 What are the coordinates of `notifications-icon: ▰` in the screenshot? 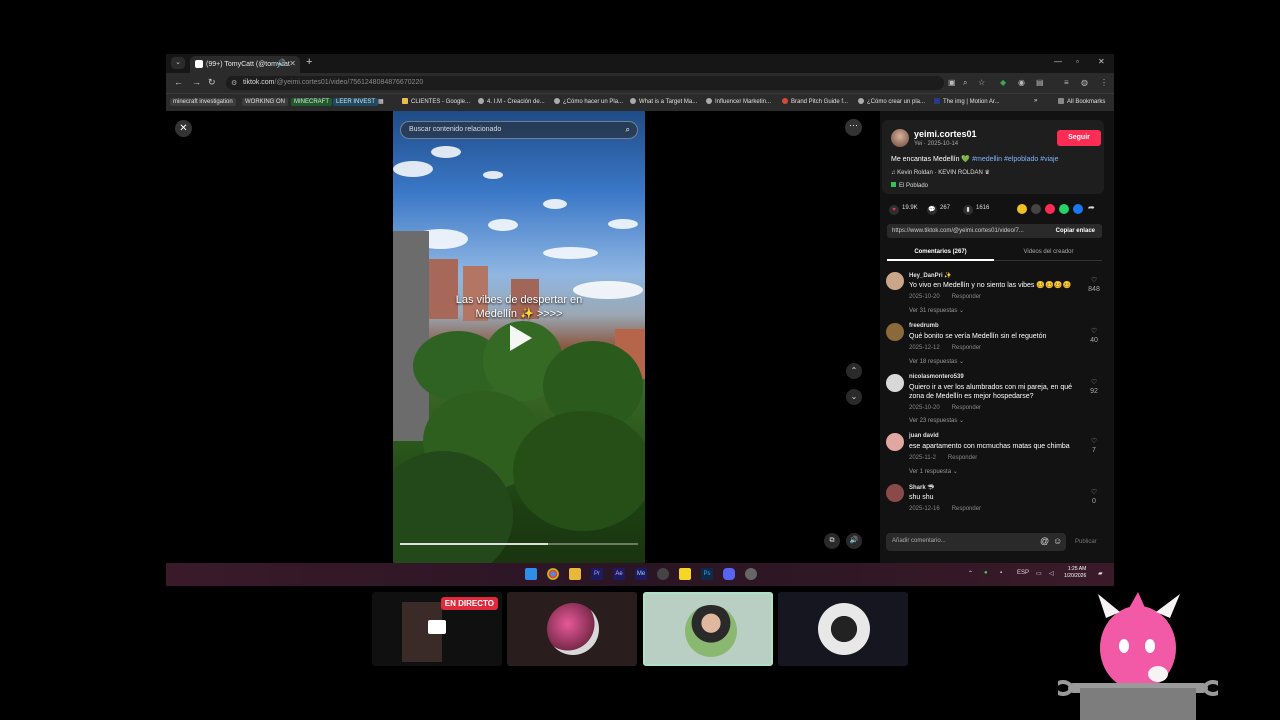 It's located at (1100, 573).